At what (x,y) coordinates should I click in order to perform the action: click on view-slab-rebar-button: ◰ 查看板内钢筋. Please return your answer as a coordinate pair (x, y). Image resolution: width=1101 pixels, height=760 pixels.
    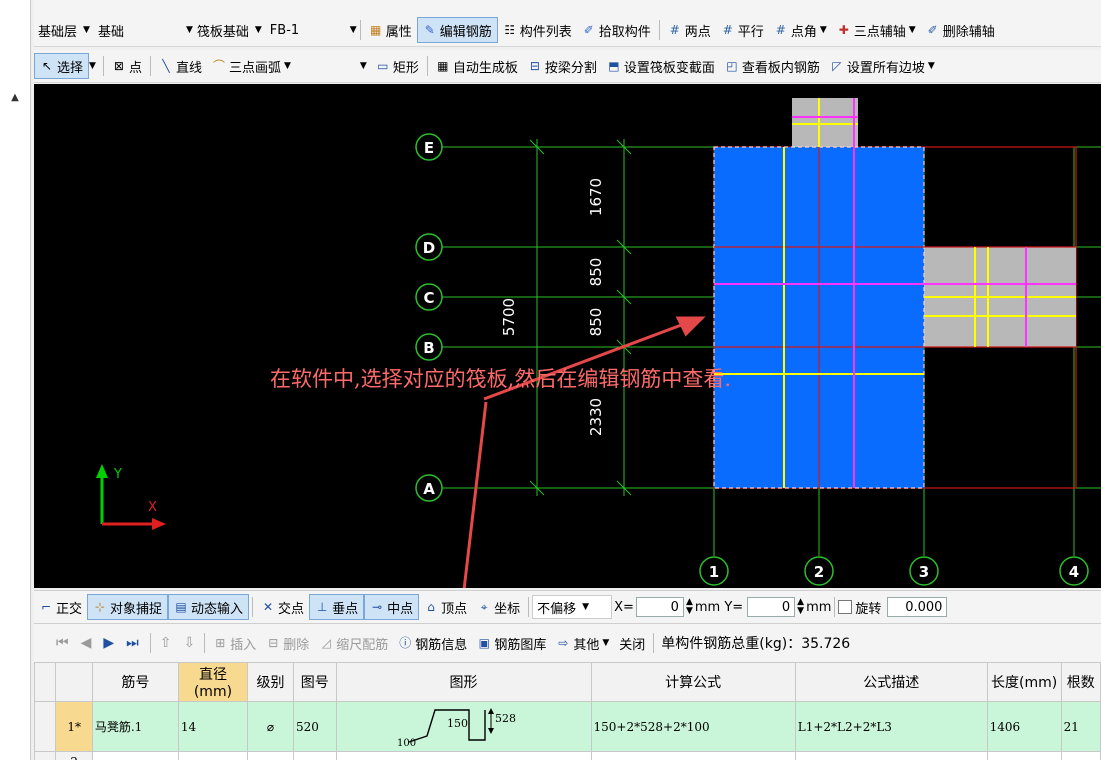
    Looking at the image, I should click on (772, 66).